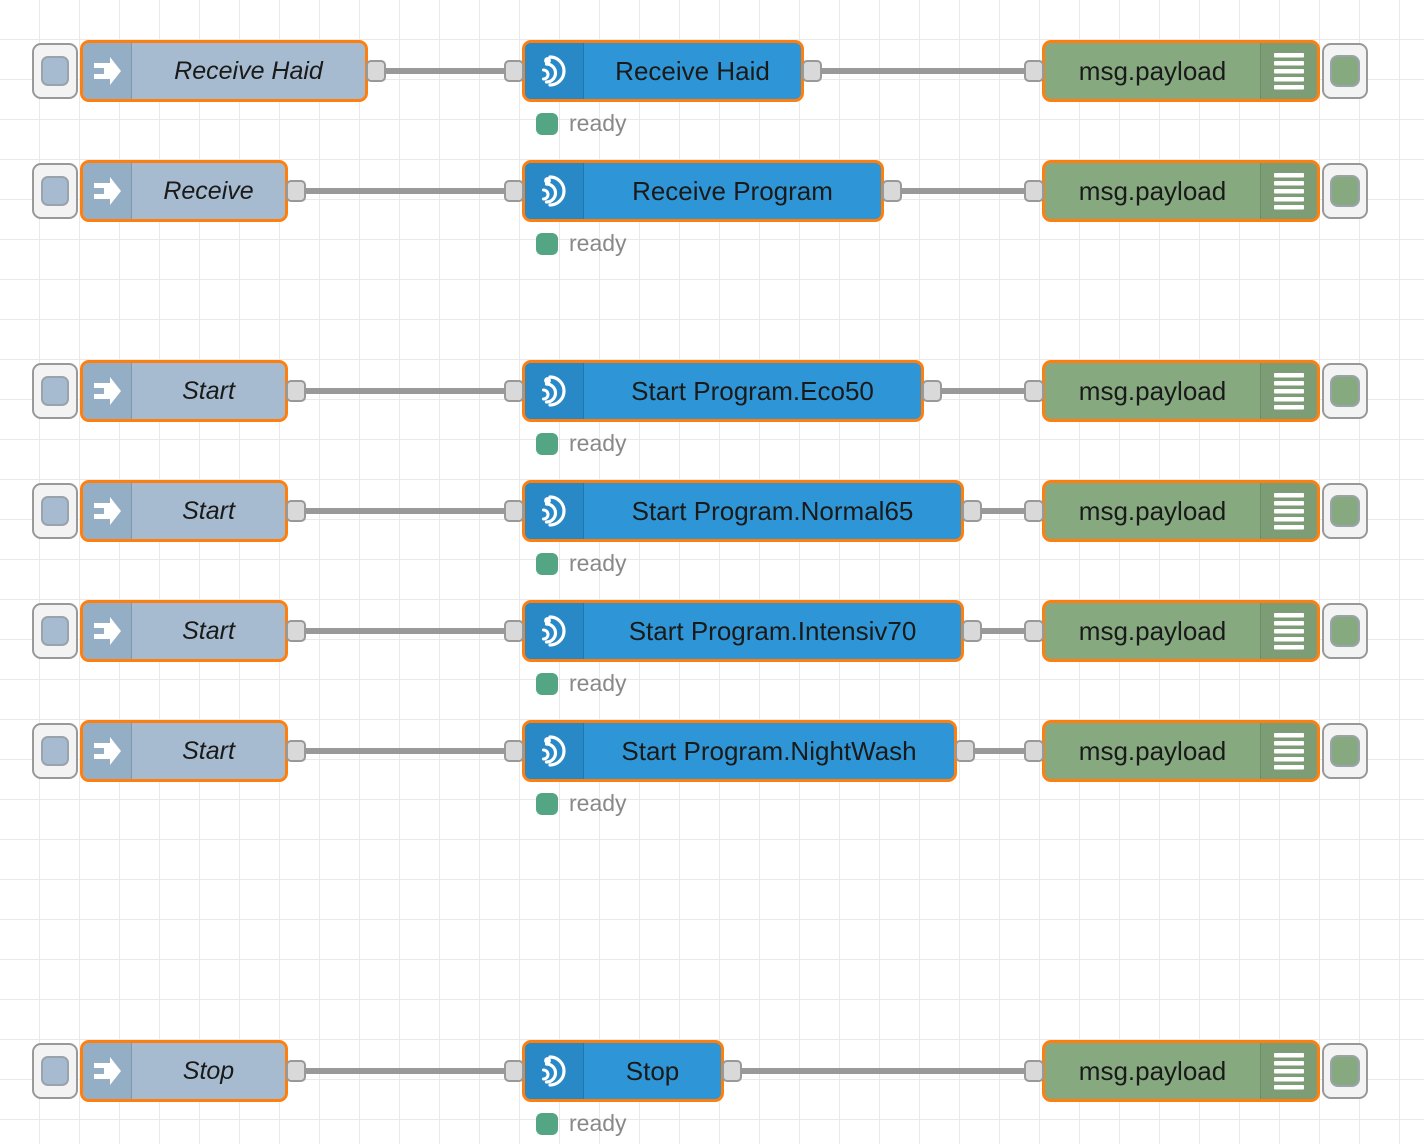  What do you see at coordinates (296, 1071) in the screenshot?
I see `inject-output-port-stop` at bounding box center [296, 1071].